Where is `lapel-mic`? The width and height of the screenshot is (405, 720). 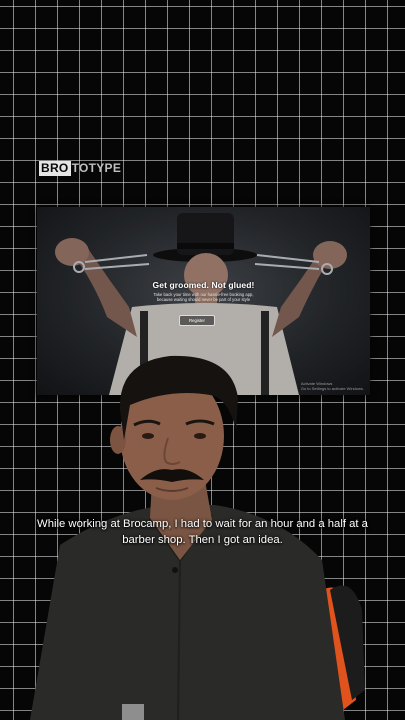
lapel-mic is located at coordinates (175, 570).